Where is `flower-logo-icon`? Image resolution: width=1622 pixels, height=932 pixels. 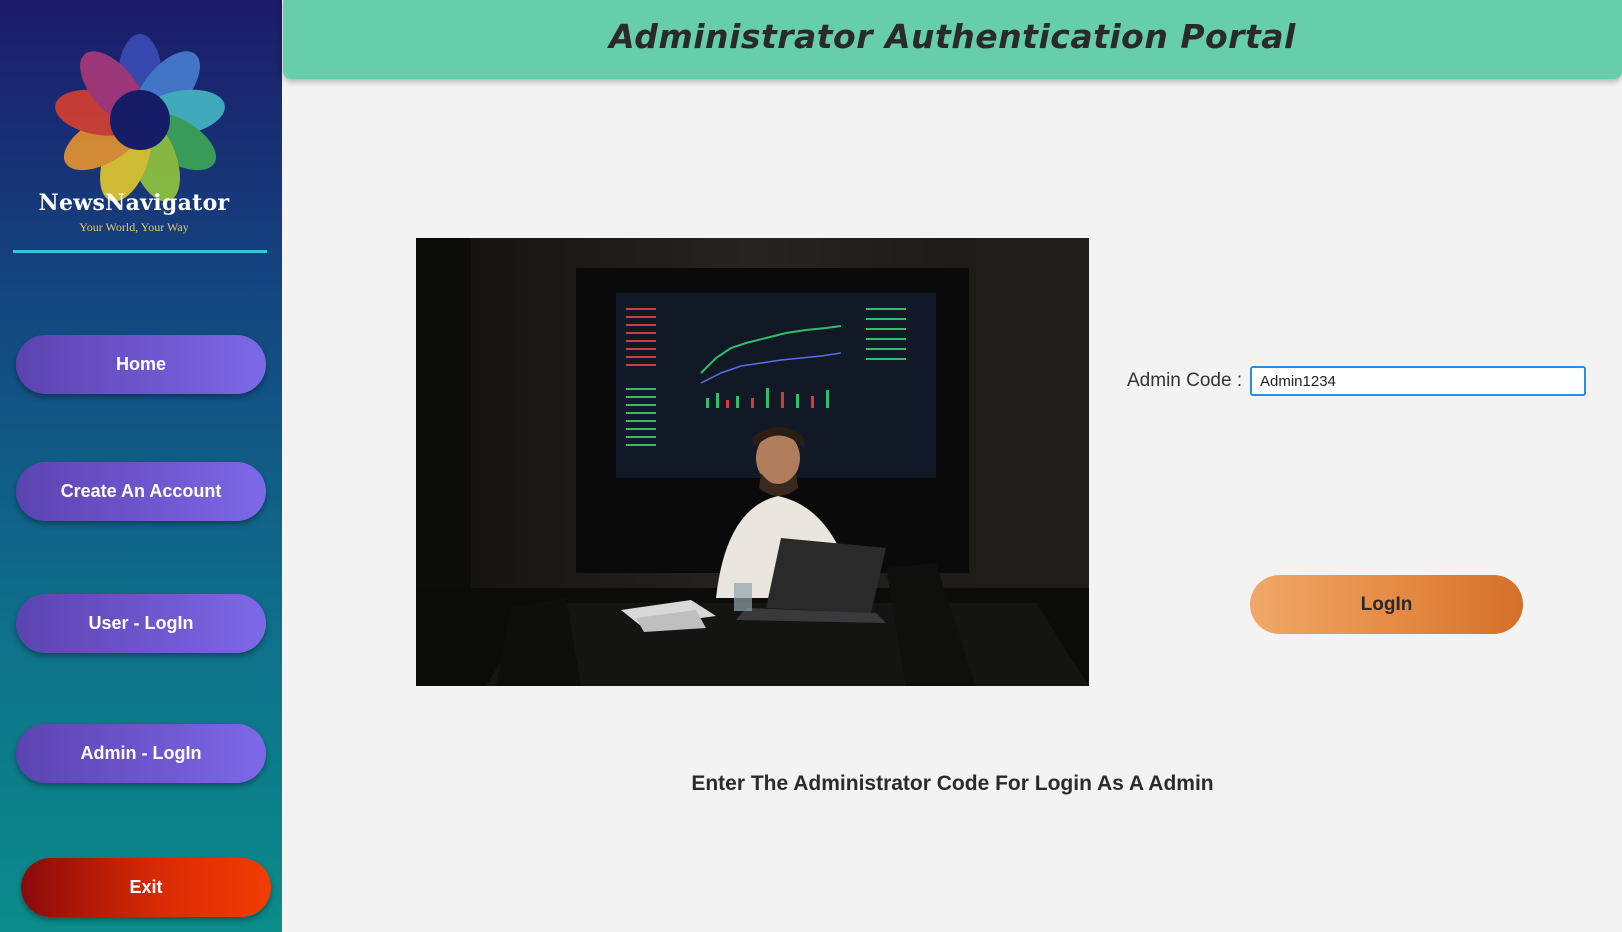 flower-logo-icon is located at coordinates (140, 118).